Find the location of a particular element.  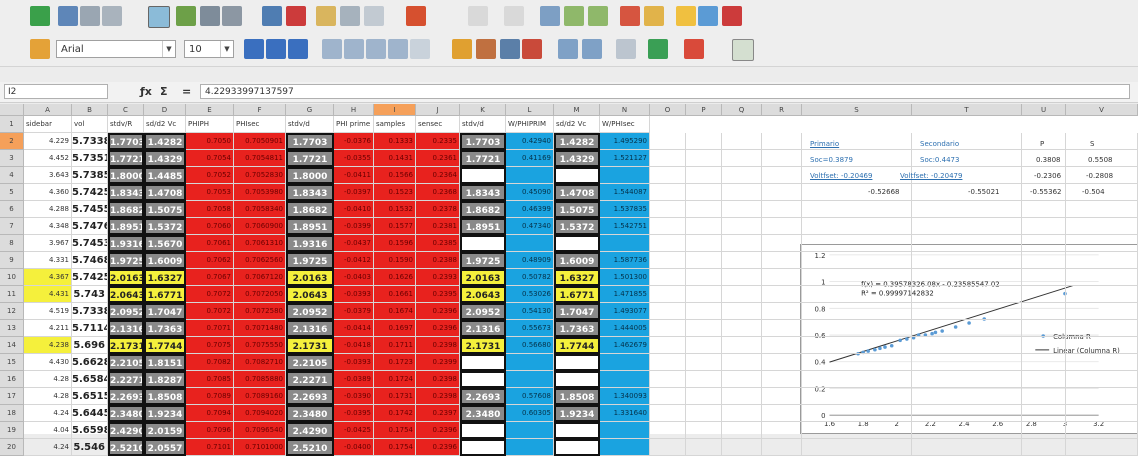

data-cell: 0.56680 is located at coordinates (530, 345).